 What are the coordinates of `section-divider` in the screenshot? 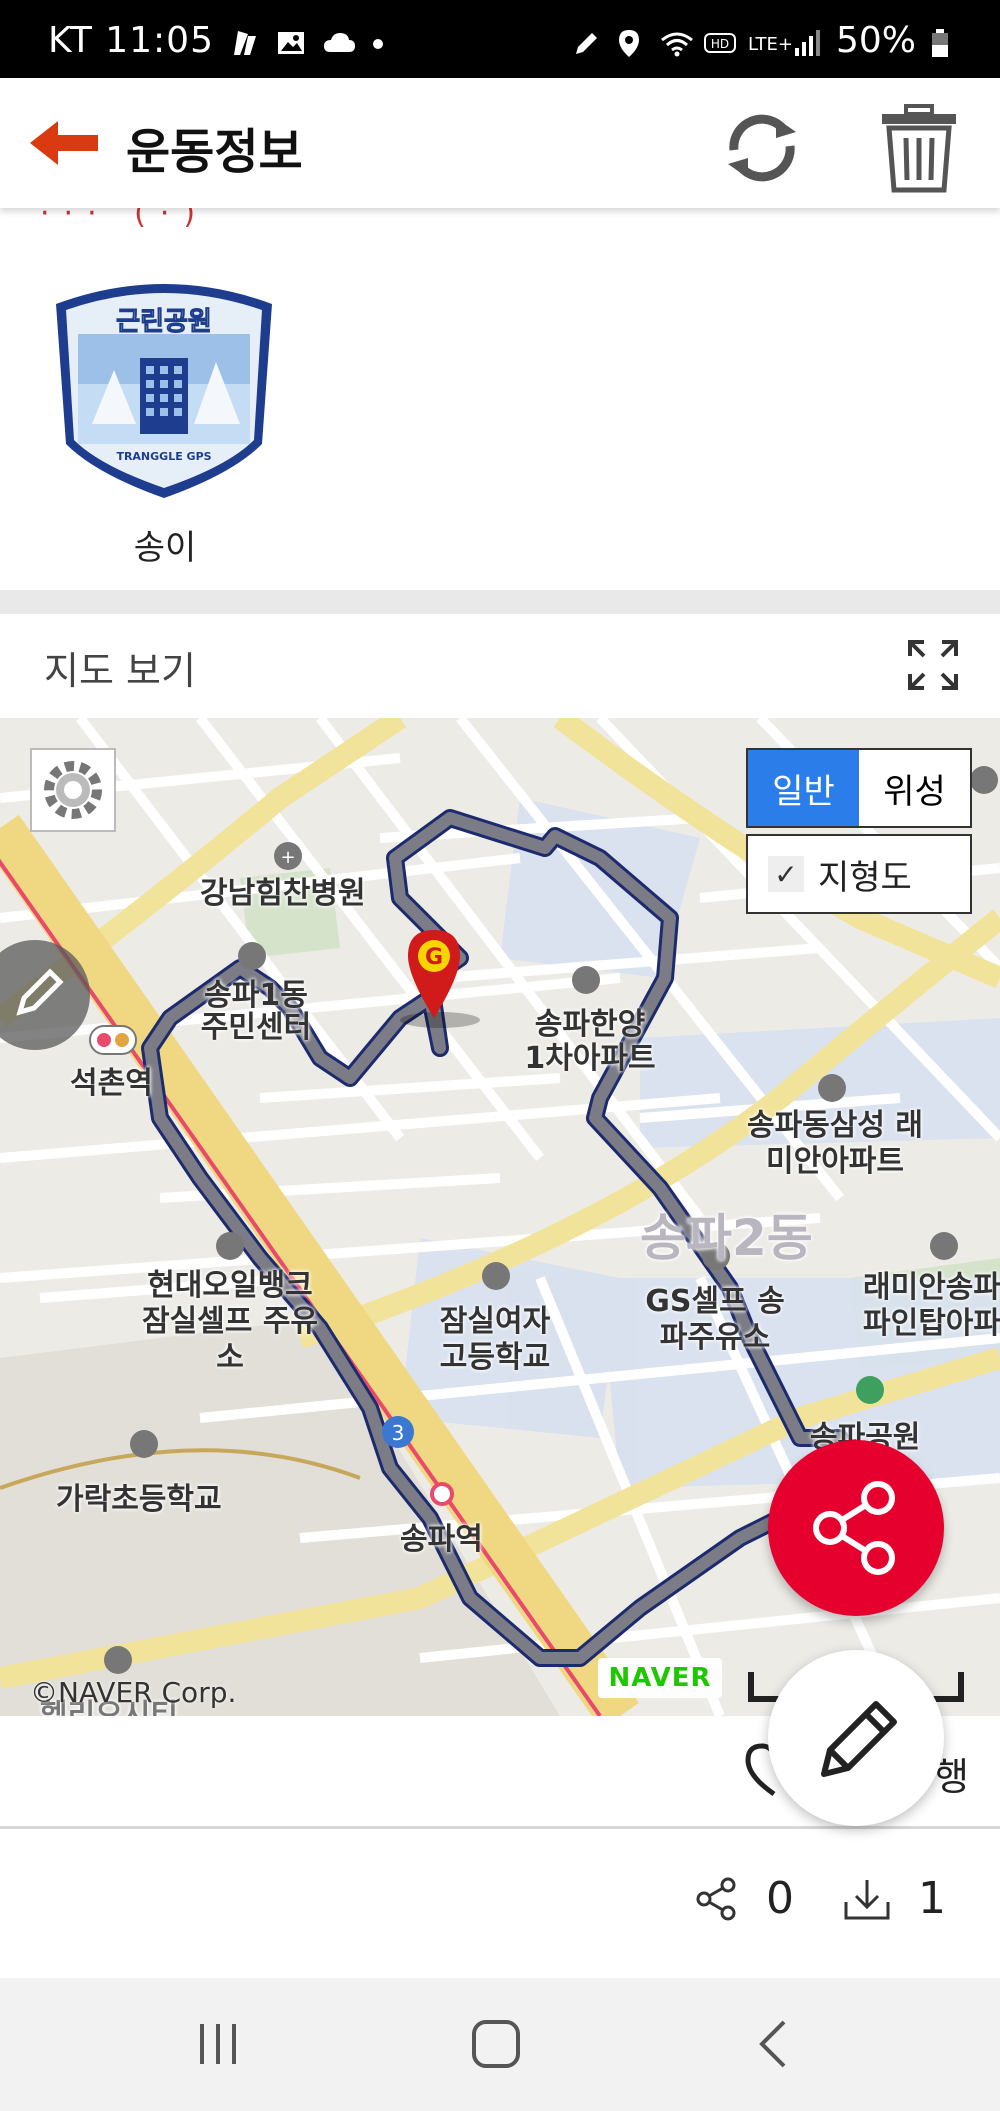 It's located at (500, 602).